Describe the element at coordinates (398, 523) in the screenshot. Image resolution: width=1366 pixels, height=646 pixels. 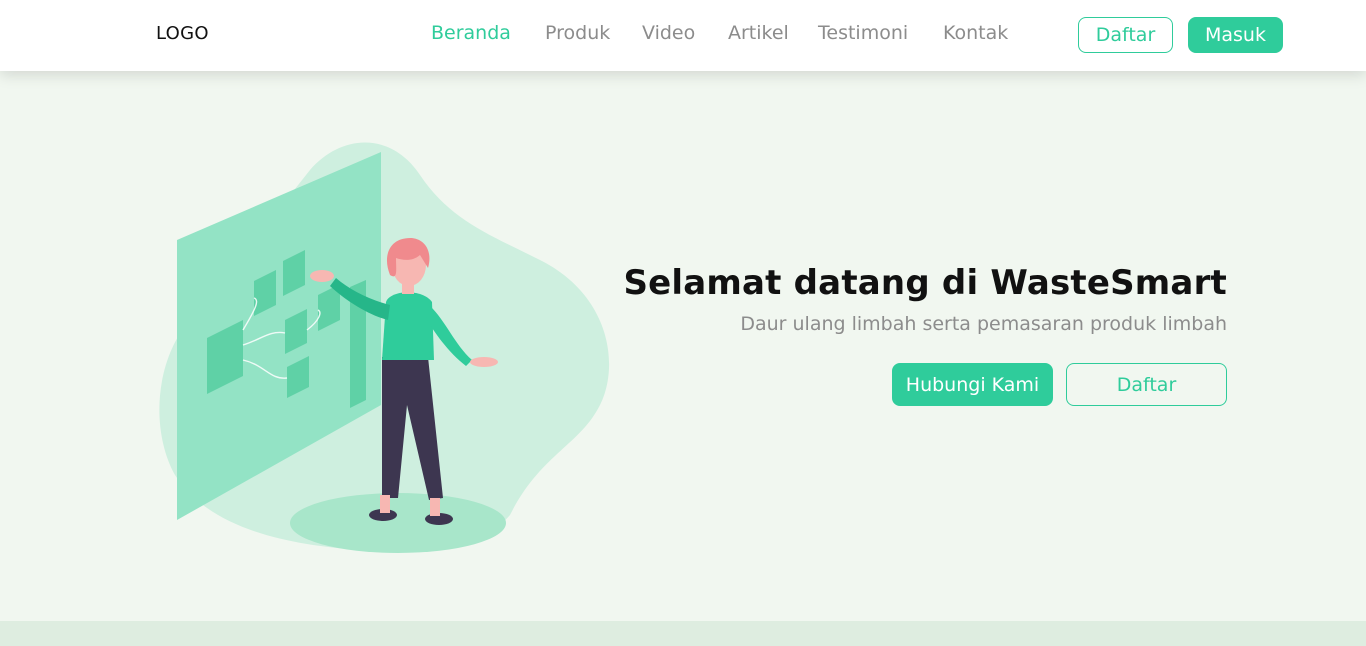
I see `floor-shadow` at that location.